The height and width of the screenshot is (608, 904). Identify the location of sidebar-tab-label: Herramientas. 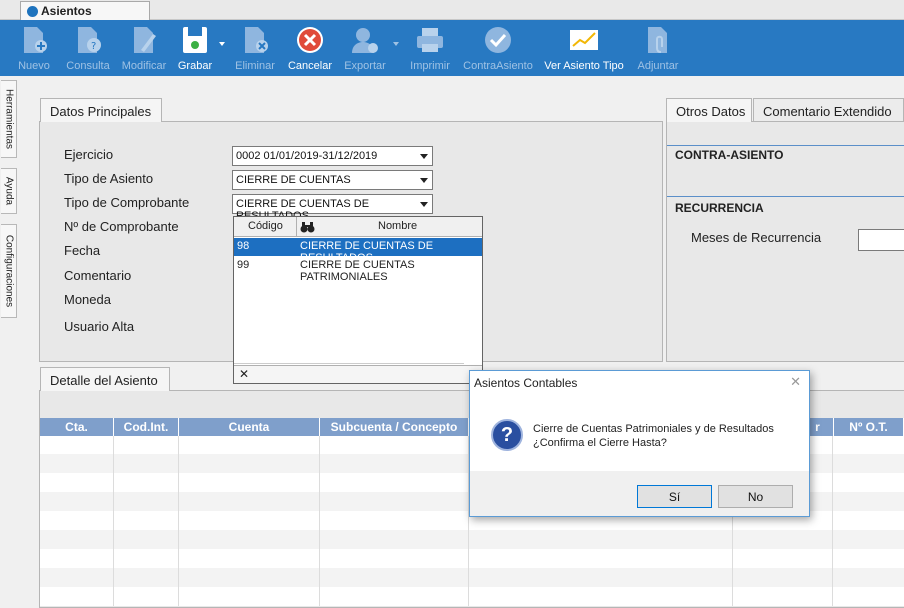
(8, 119).